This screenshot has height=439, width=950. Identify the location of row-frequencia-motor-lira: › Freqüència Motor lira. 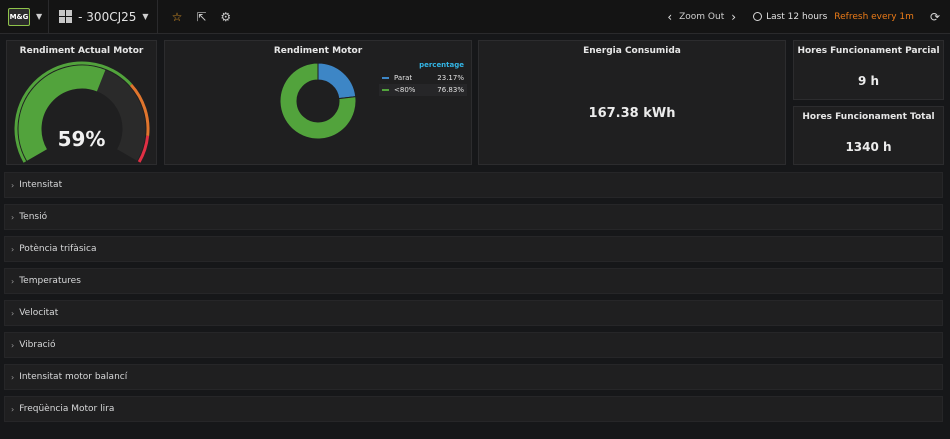
(473, 409).